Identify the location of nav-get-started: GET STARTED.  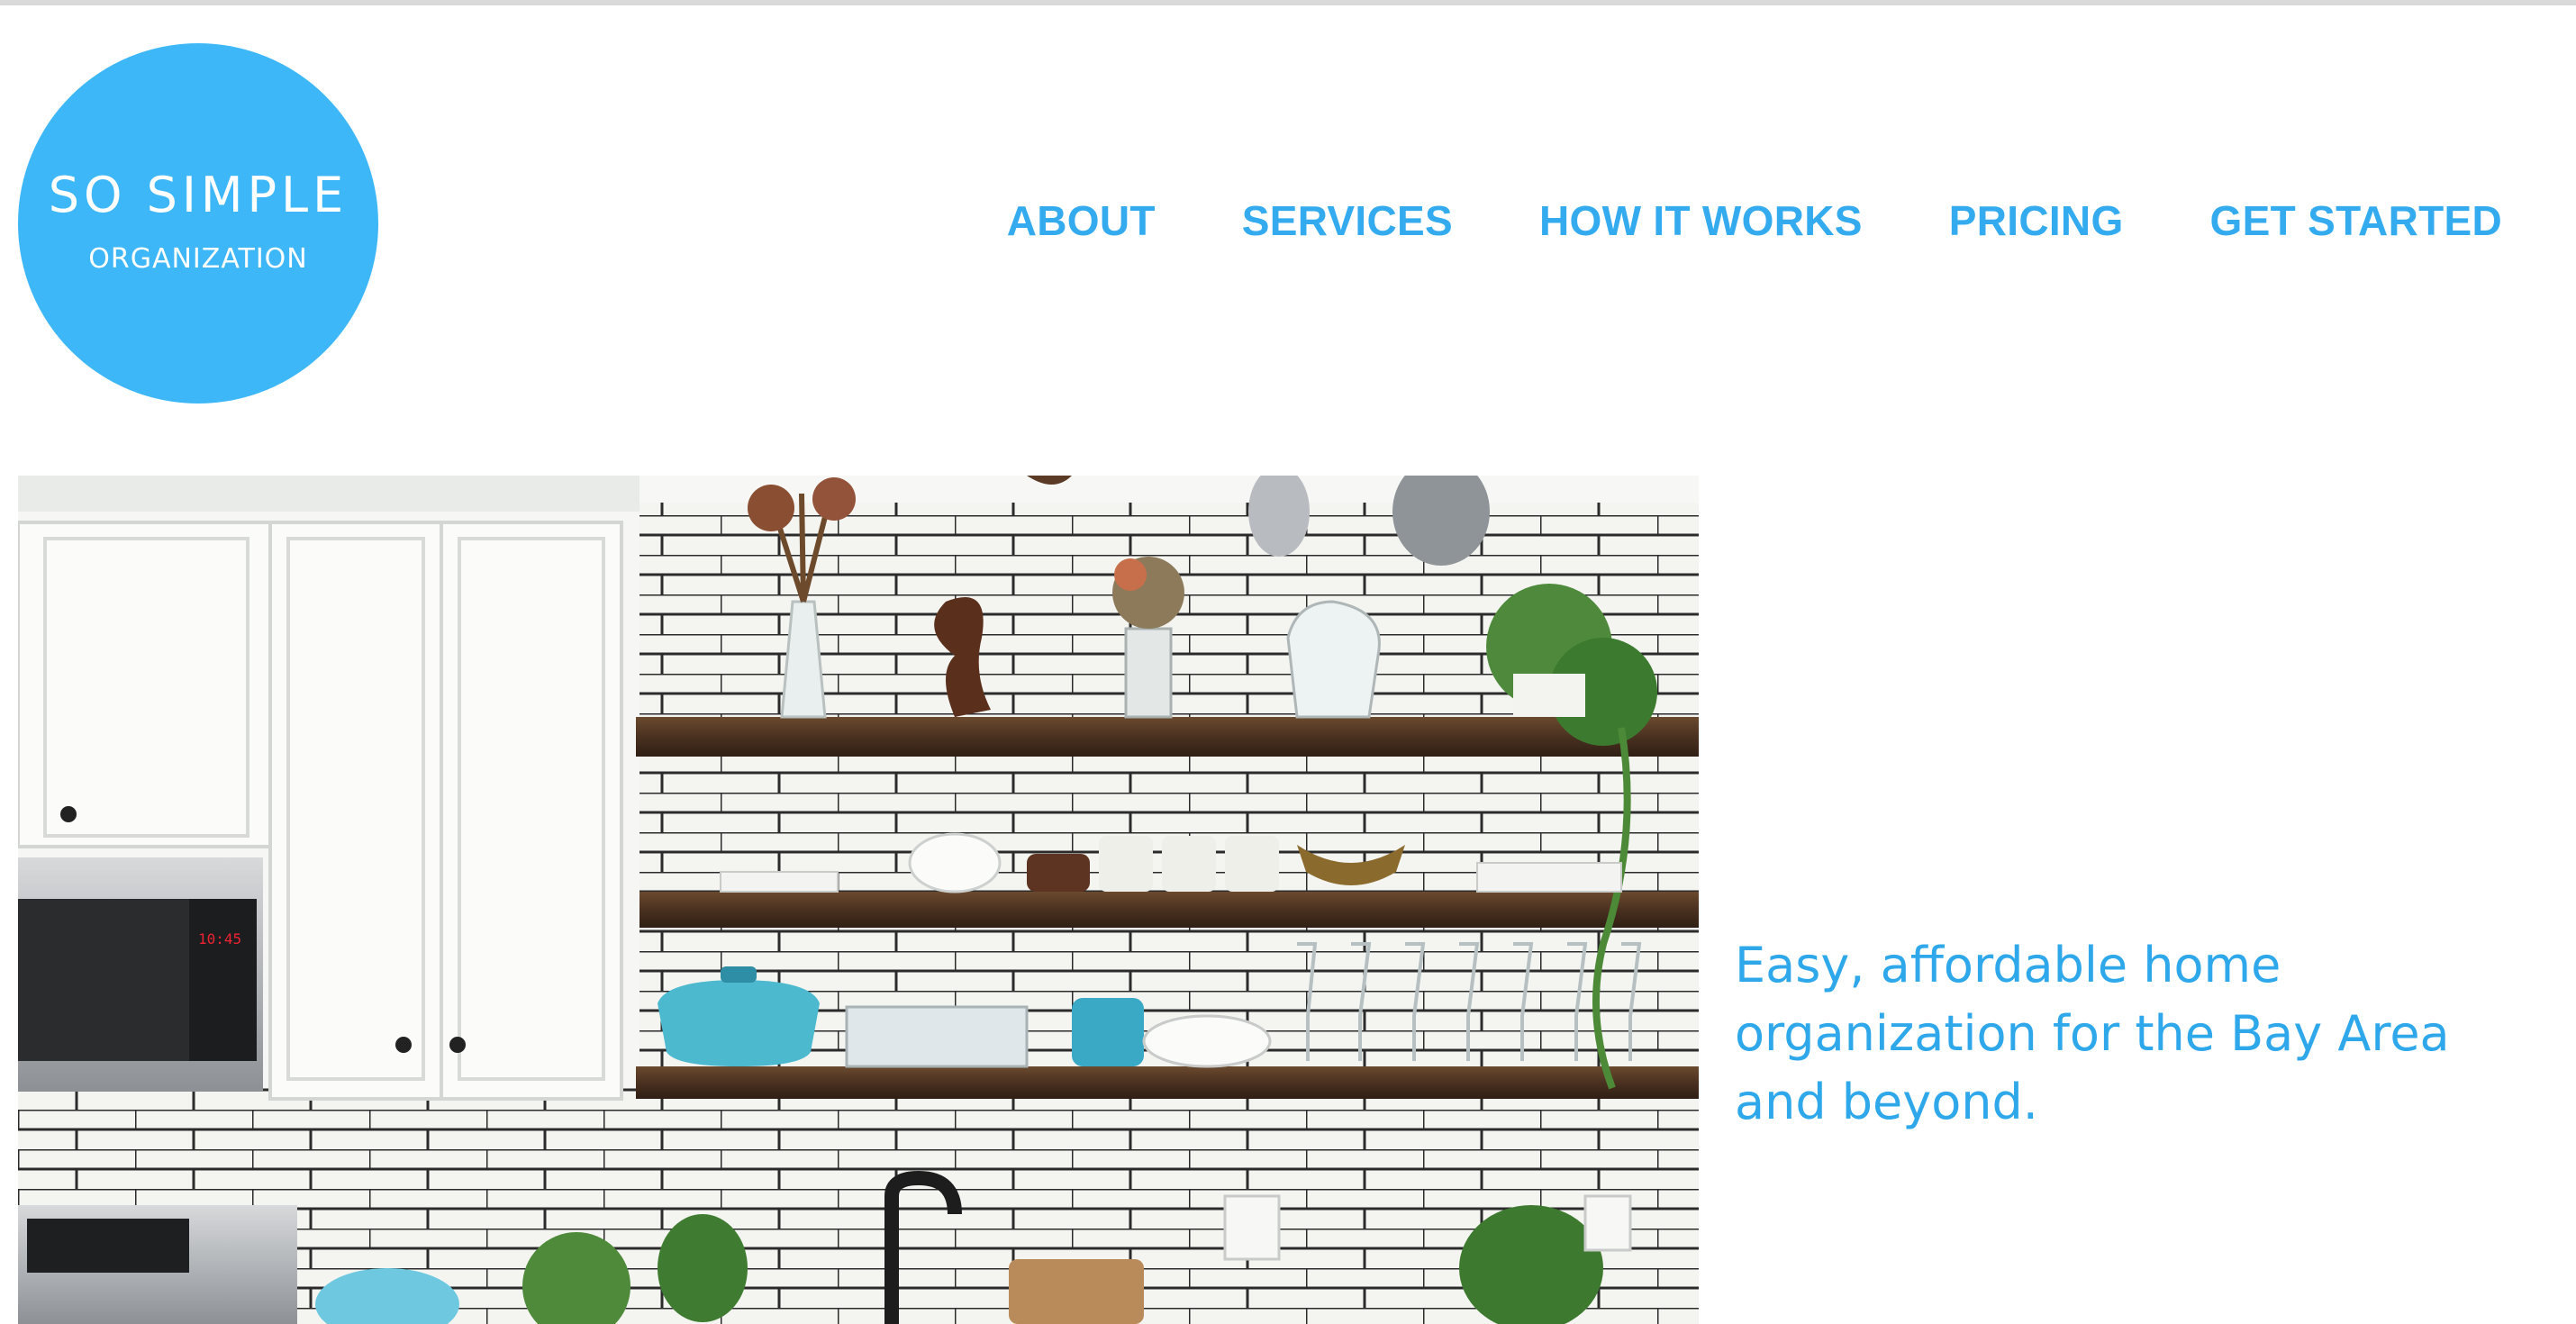
(2356, 220).